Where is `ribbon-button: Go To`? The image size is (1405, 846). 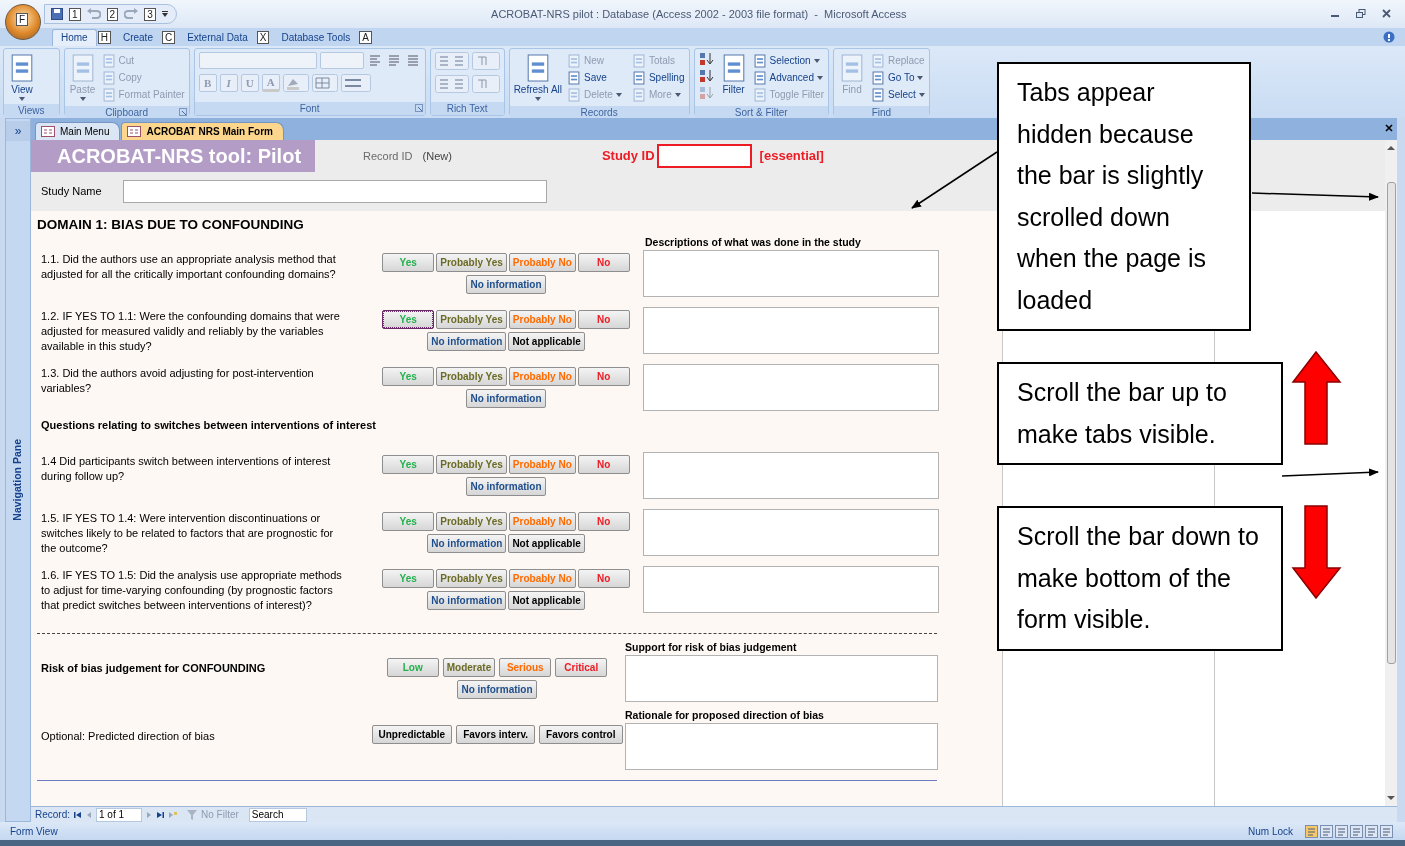
ribbon-button: Go To is located at coordinates (897, 77).